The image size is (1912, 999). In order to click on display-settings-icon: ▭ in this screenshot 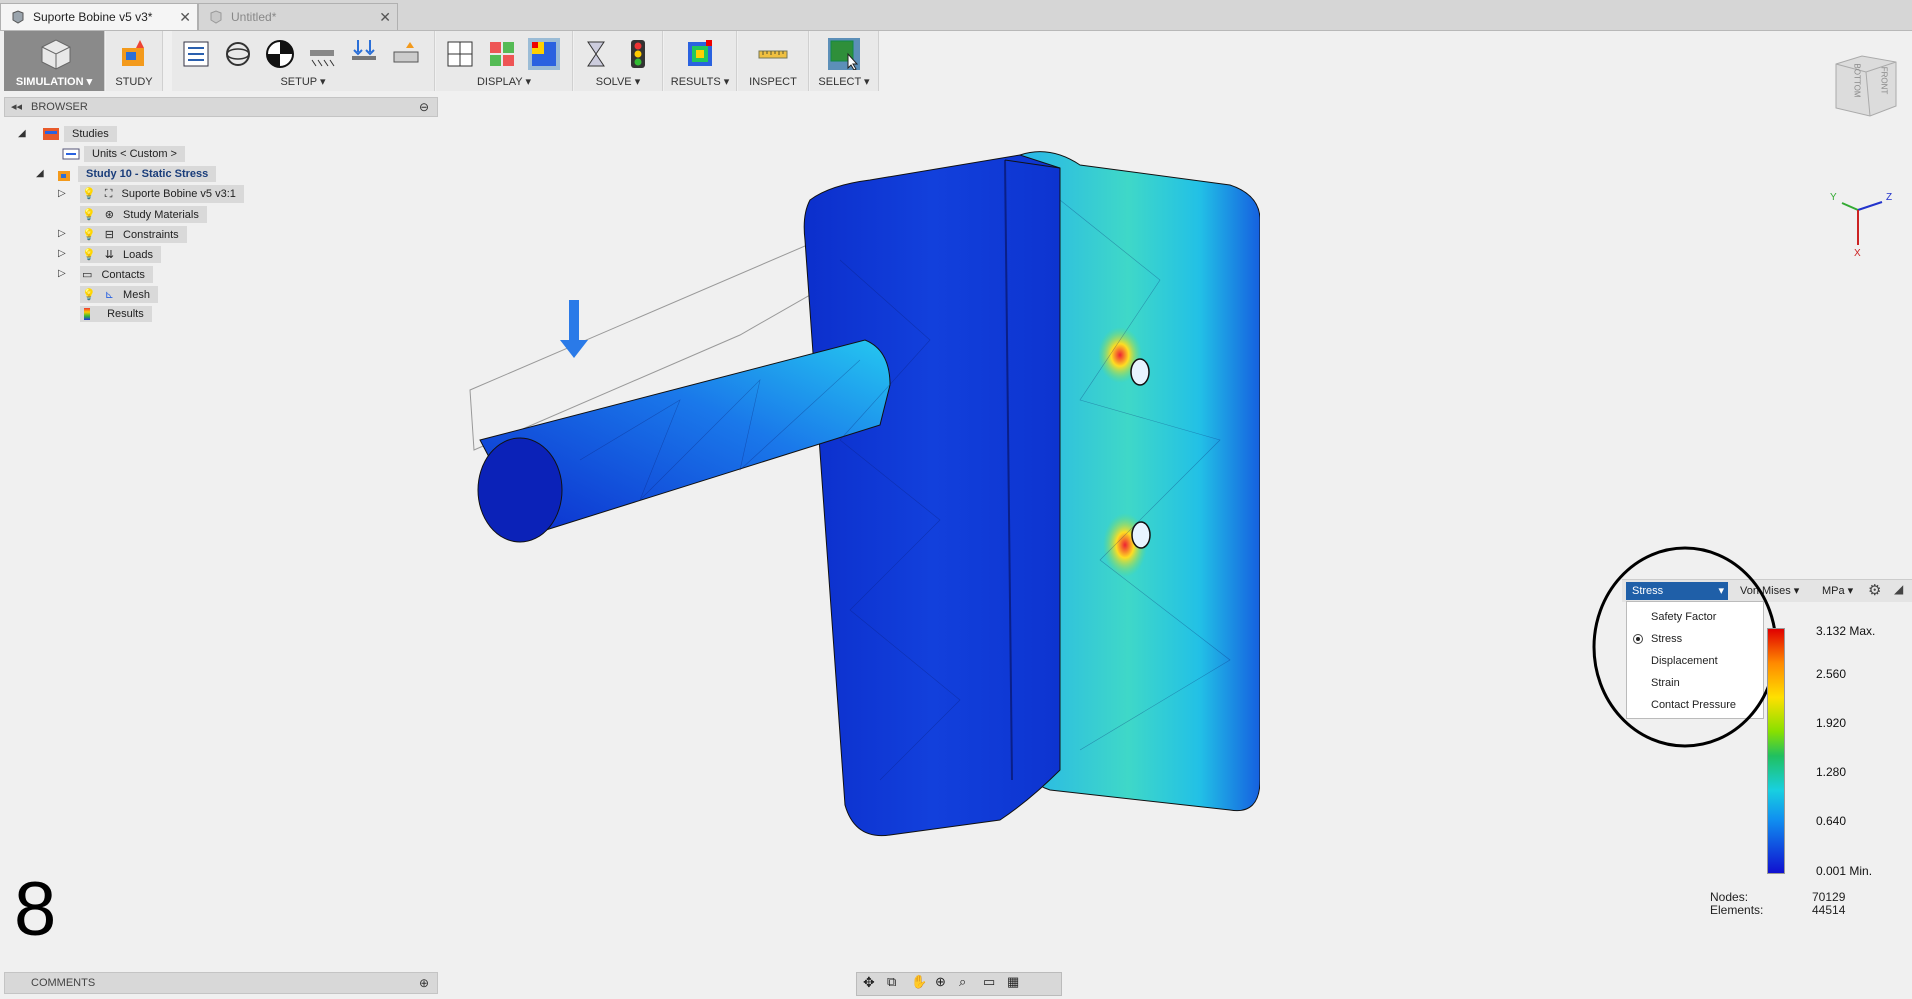, I will do `click(993, 984)`.